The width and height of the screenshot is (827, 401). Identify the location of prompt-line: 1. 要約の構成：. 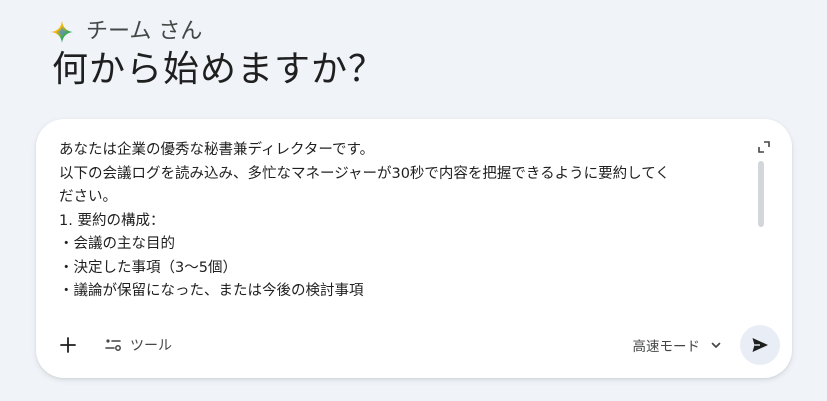
(112, 220).